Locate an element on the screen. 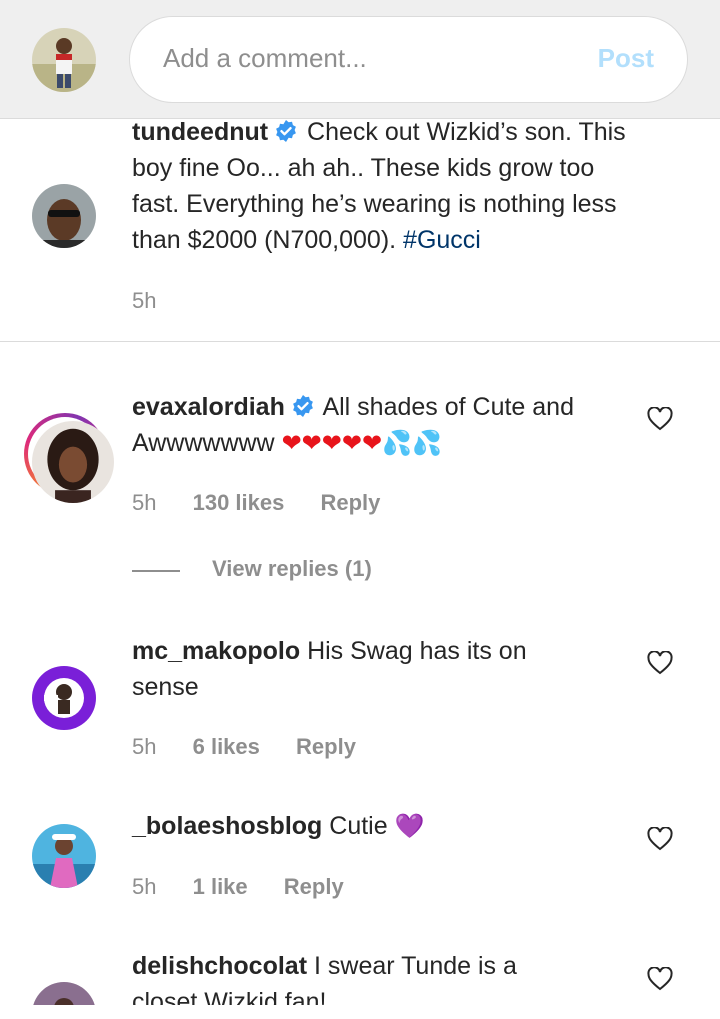 The width and height of the screenshot is (720, 1019). story-ring is located at coordinates (69, 458).